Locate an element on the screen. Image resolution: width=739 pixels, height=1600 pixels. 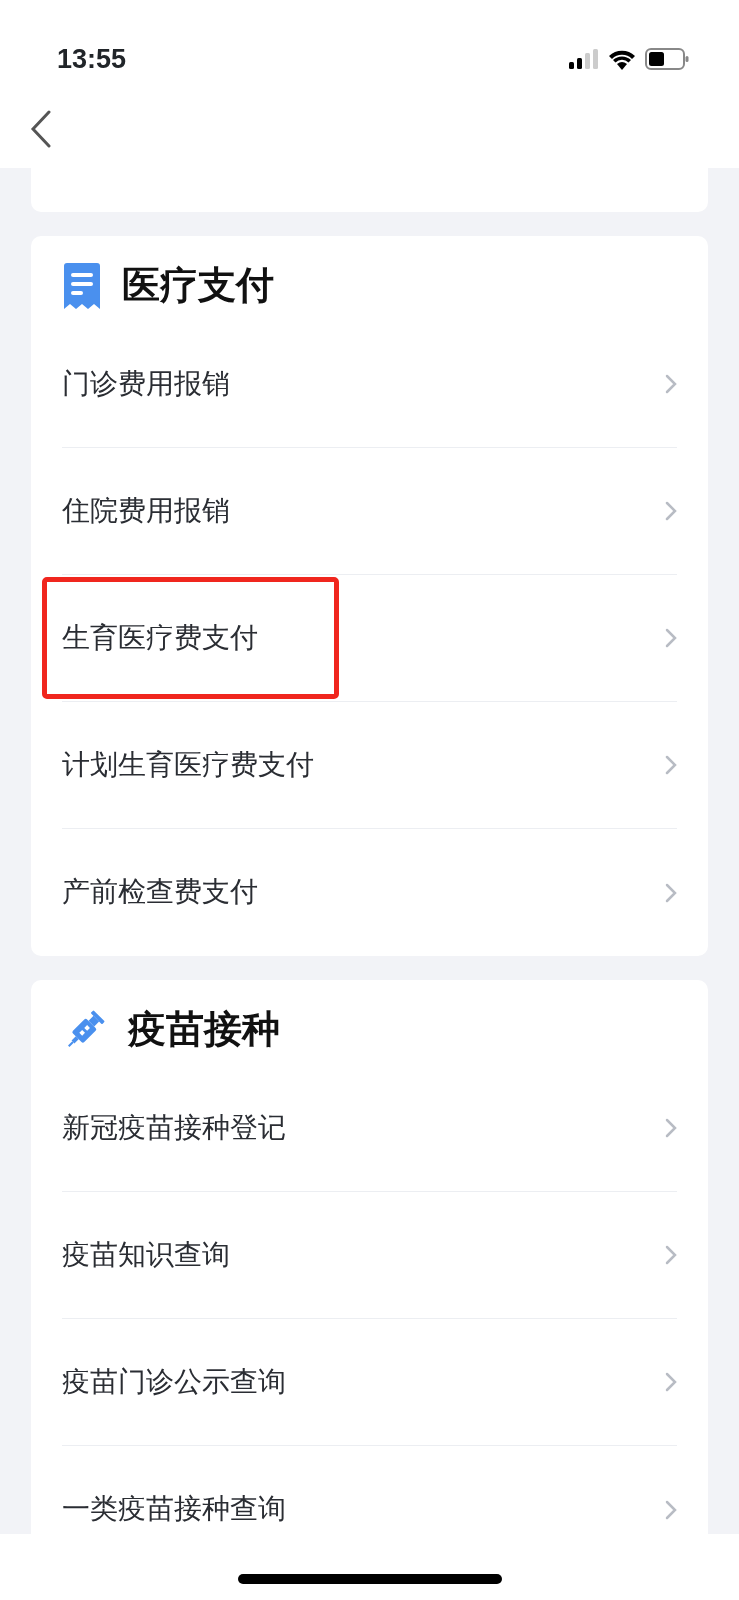
battery-icon is located at coordinates (667, 59).